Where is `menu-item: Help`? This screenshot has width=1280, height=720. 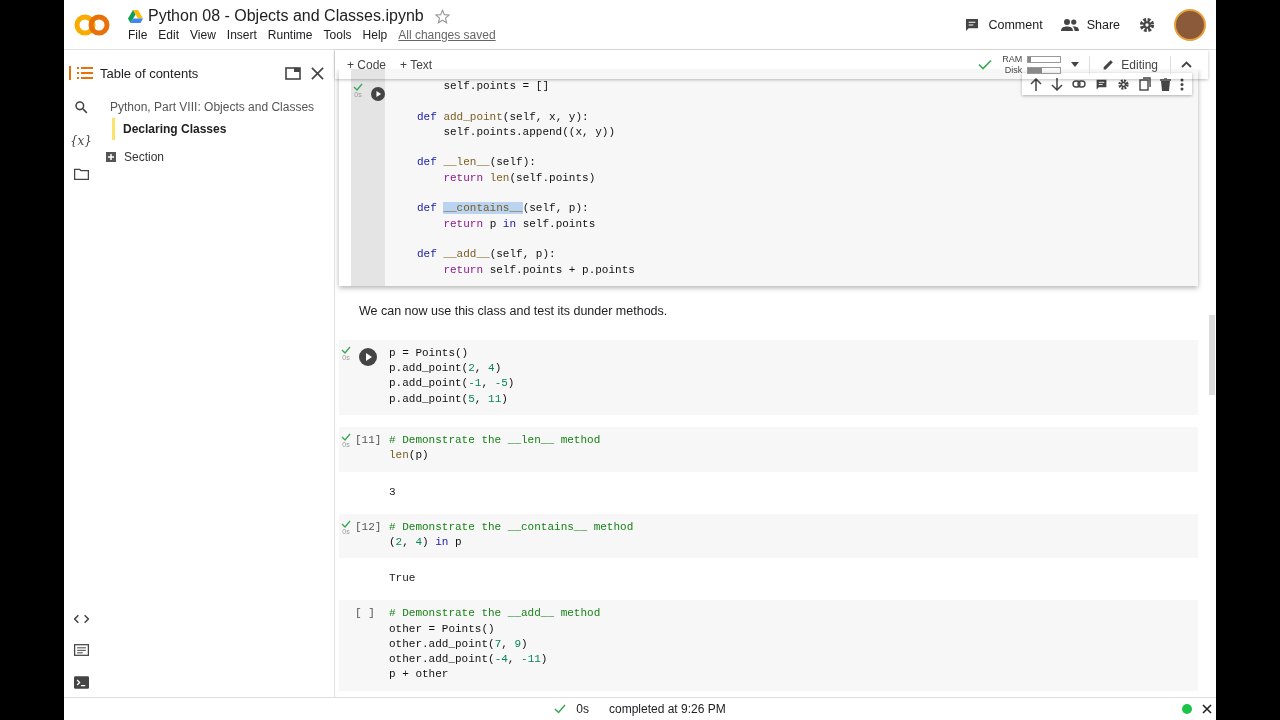 menu-item: Help is located at coordinates (375, 35).